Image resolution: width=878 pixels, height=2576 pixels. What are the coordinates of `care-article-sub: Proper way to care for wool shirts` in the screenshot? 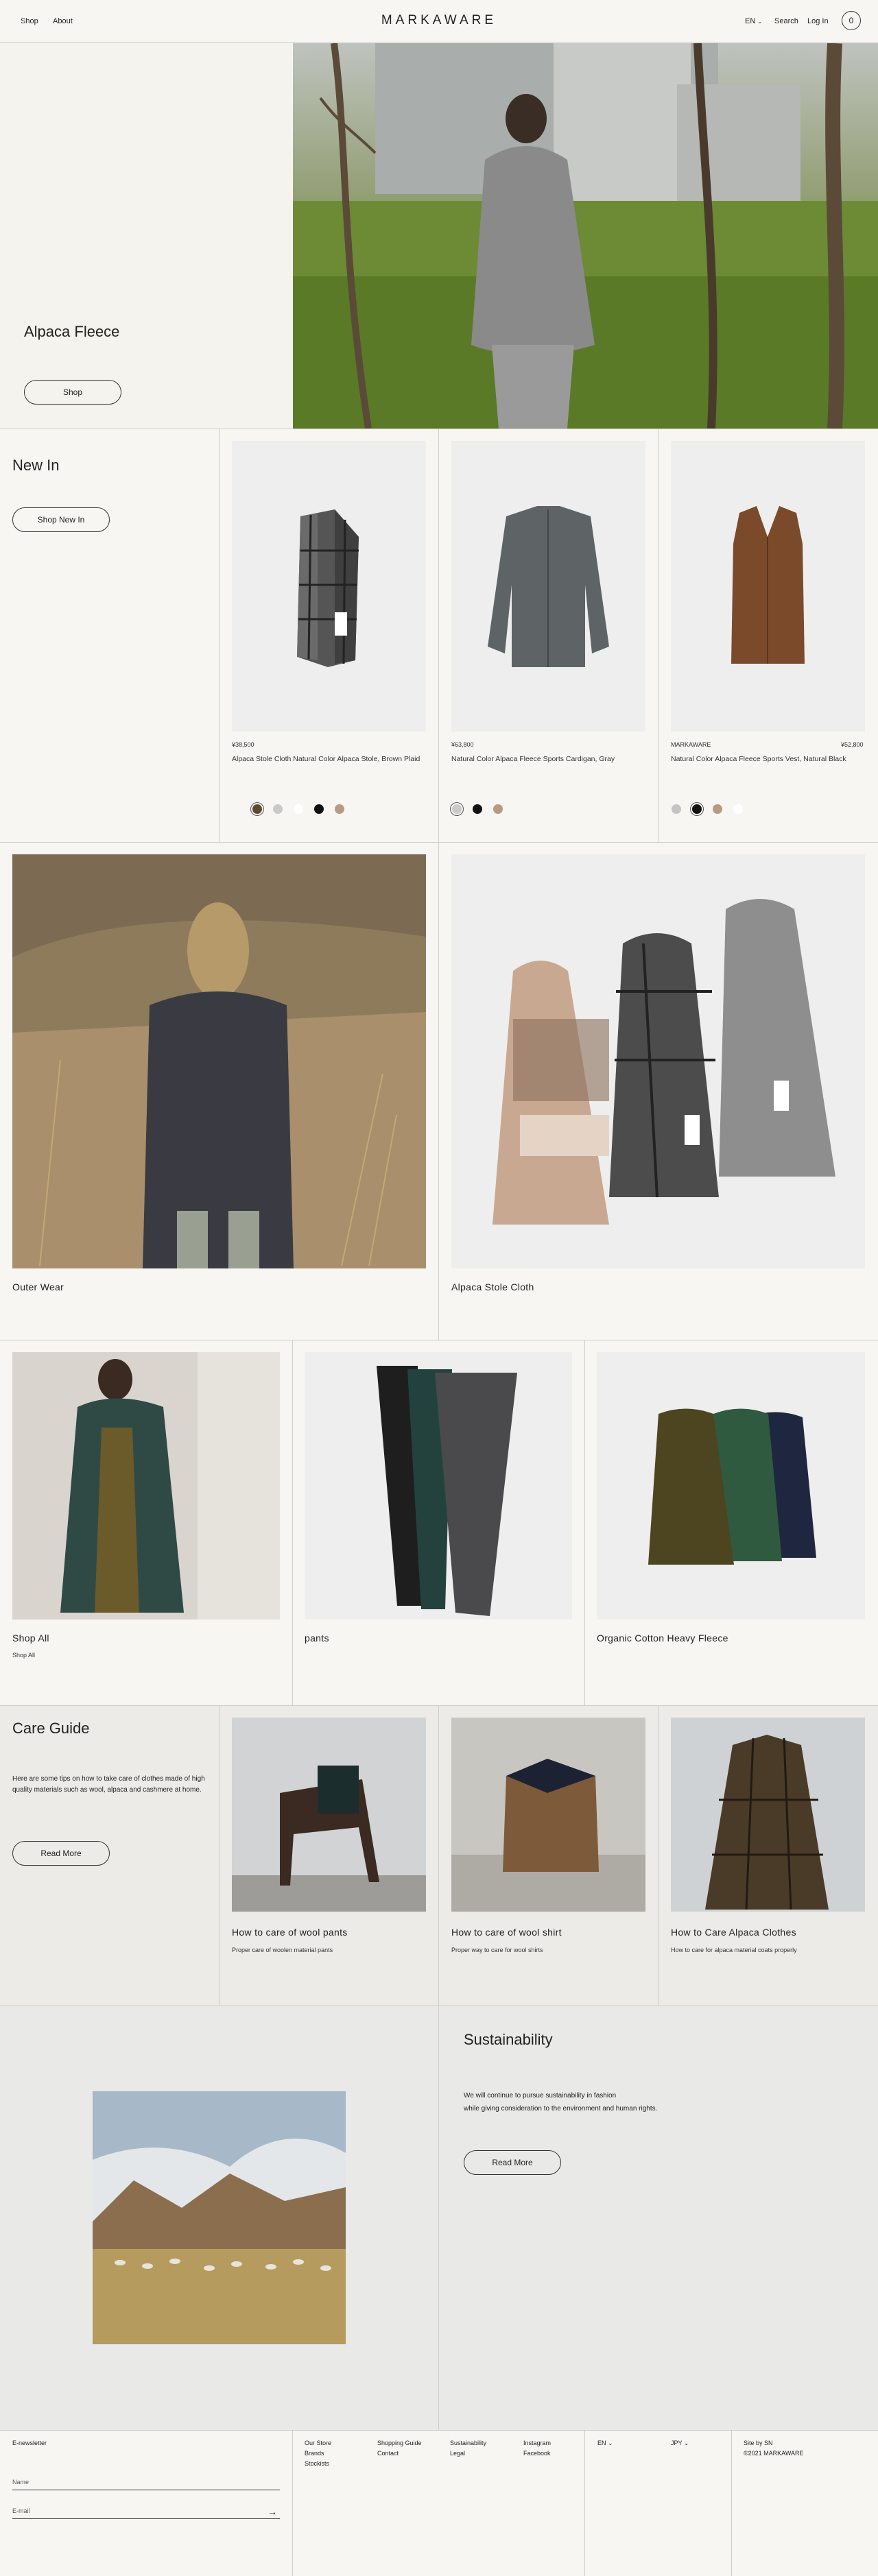 It's located at (497, 1950).